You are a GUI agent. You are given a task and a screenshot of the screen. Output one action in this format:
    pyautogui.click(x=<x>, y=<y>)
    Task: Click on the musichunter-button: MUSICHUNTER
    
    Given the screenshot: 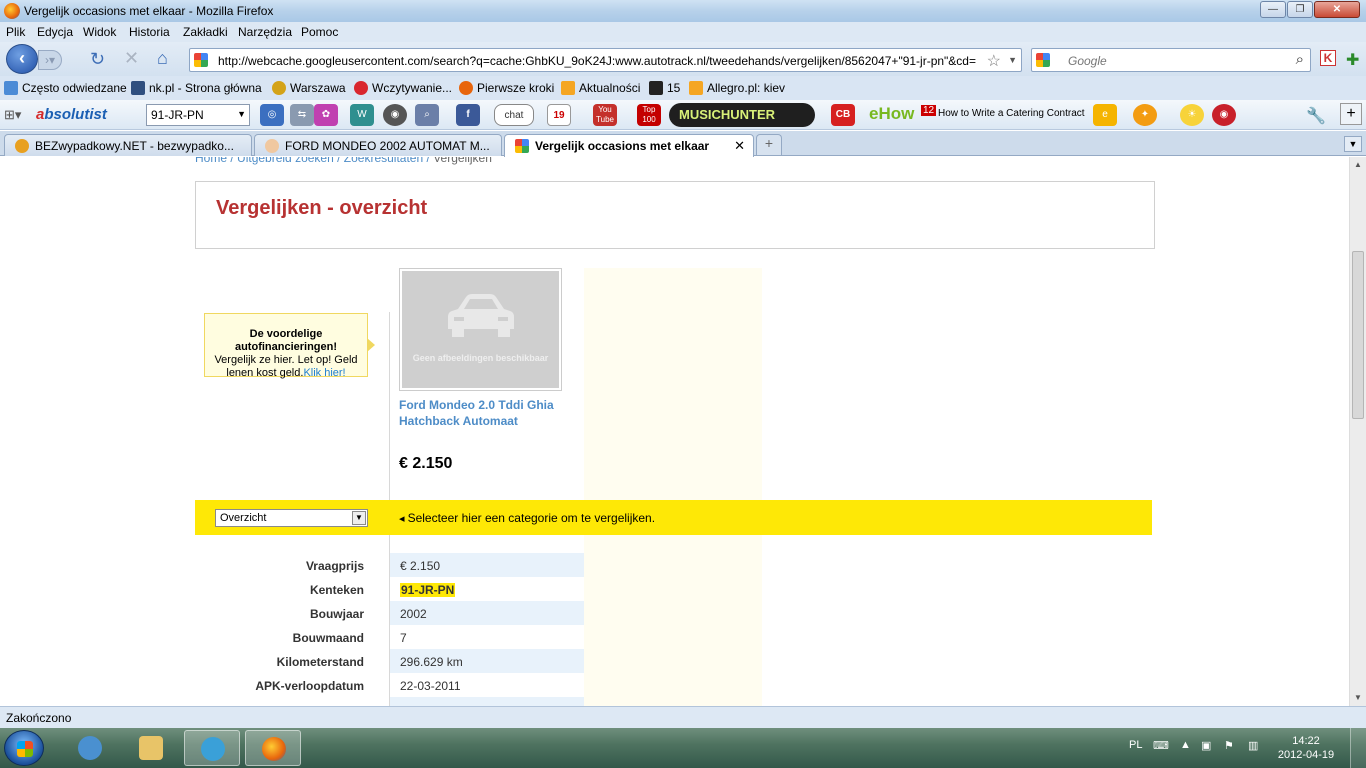 What is the action you would take?
    pyautogui.click(x=742, y=115)
    